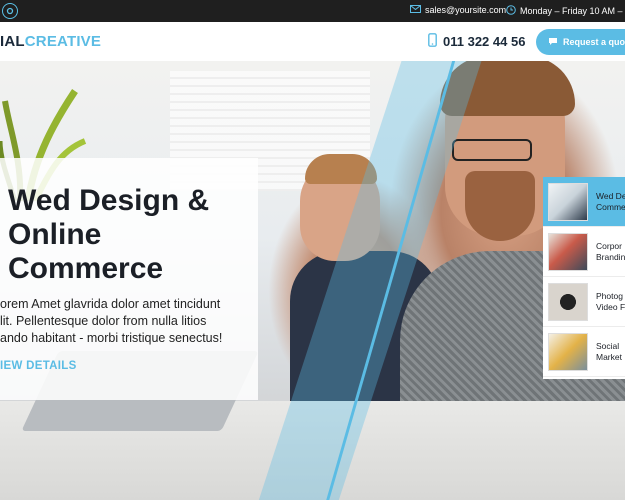 The height and width of the screenshot is (500, 625). I want to click on service-item-social-marketing: Social Market, so click(584, 352).